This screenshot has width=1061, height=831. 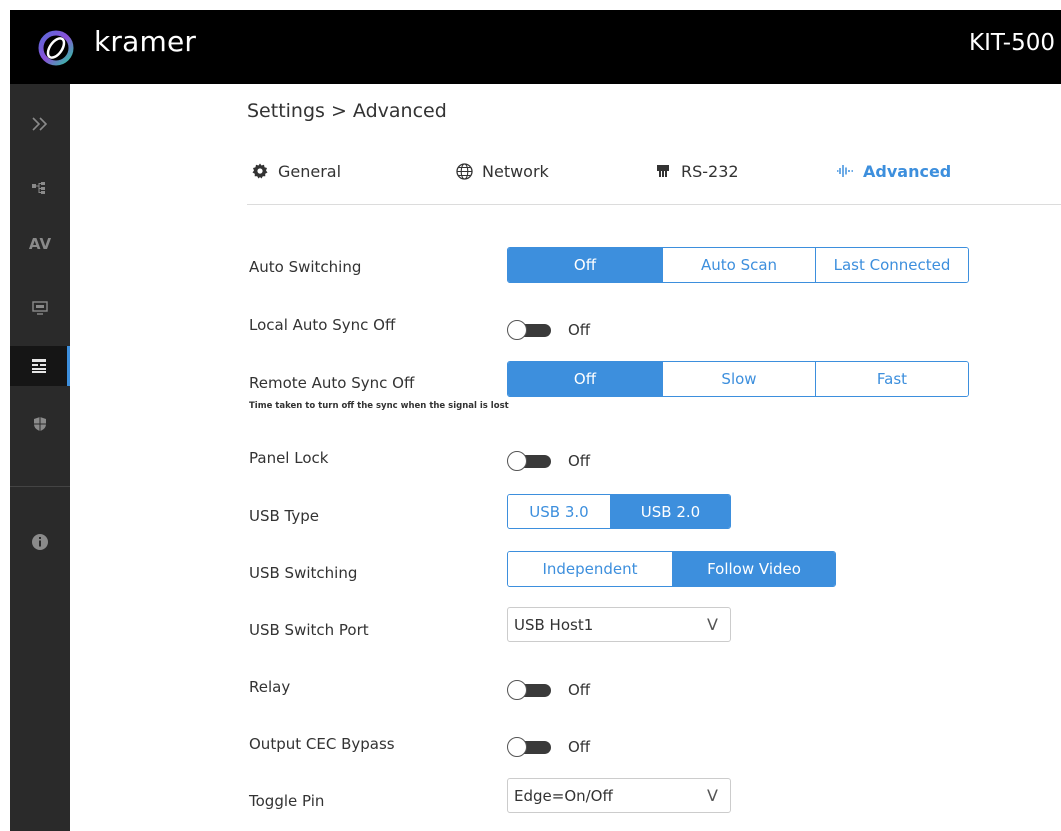 I want to click on sidebar-item-settings, so click(x=40, y=366).